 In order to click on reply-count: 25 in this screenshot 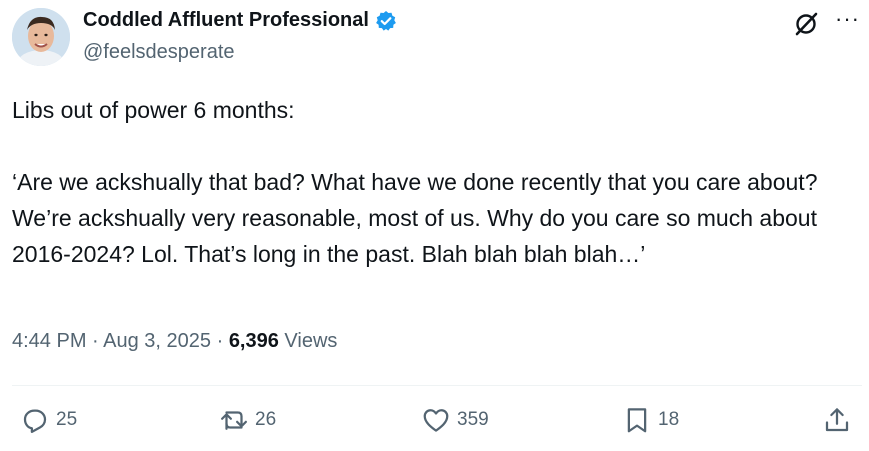, I will do `click(67, 419)`.